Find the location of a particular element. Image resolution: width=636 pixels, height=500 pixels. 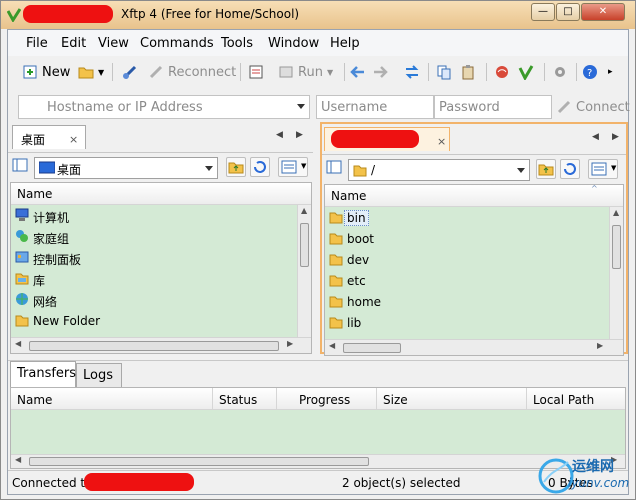

maximize-button: □ is located at coordinates (568, 12).